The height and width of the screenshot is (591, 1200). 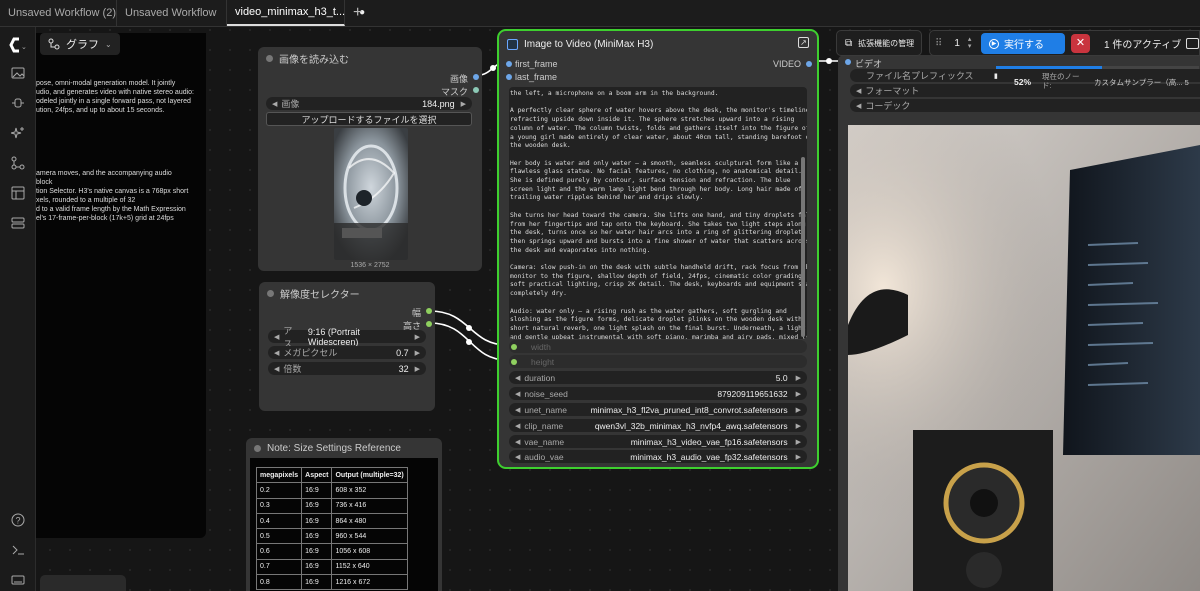 What do you see at coordinates (18, 164) in the screenshot?
I see `workflow-icon` at bounding box center [18, 164].